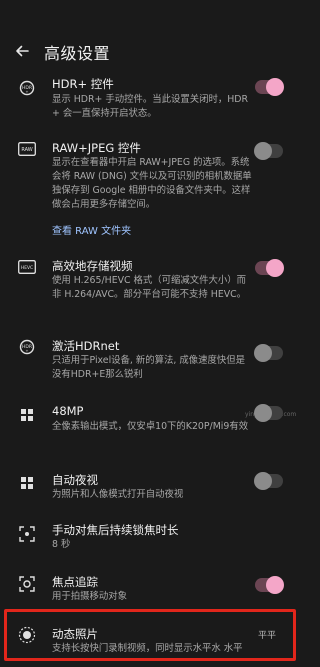  Describe the element at coordinates (268, 353) in the screenshot. I see `hdrnet-toggle` at that location.